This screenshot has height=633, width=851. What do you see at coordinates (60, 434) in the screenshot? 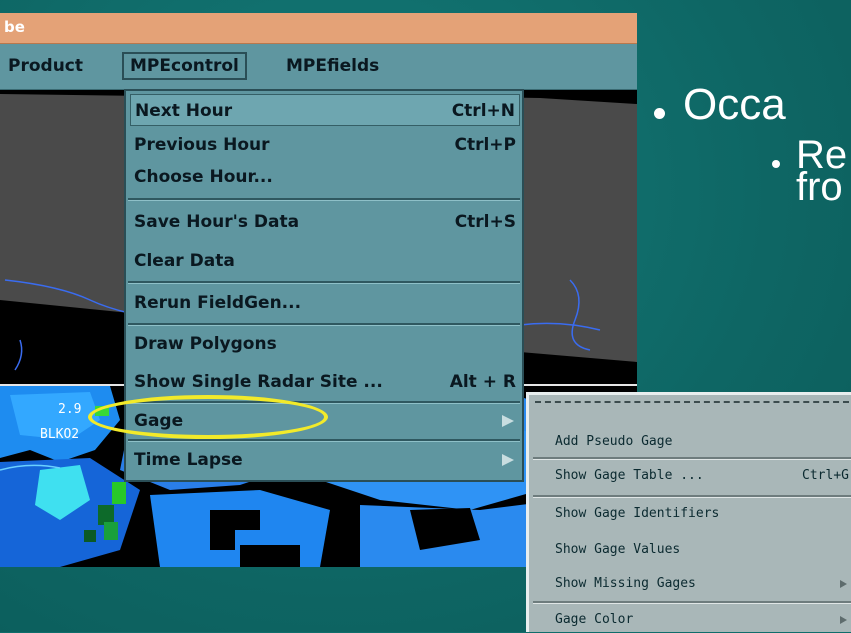
I see `map-station-label: BLKO2` at bounding box center [60, 434].